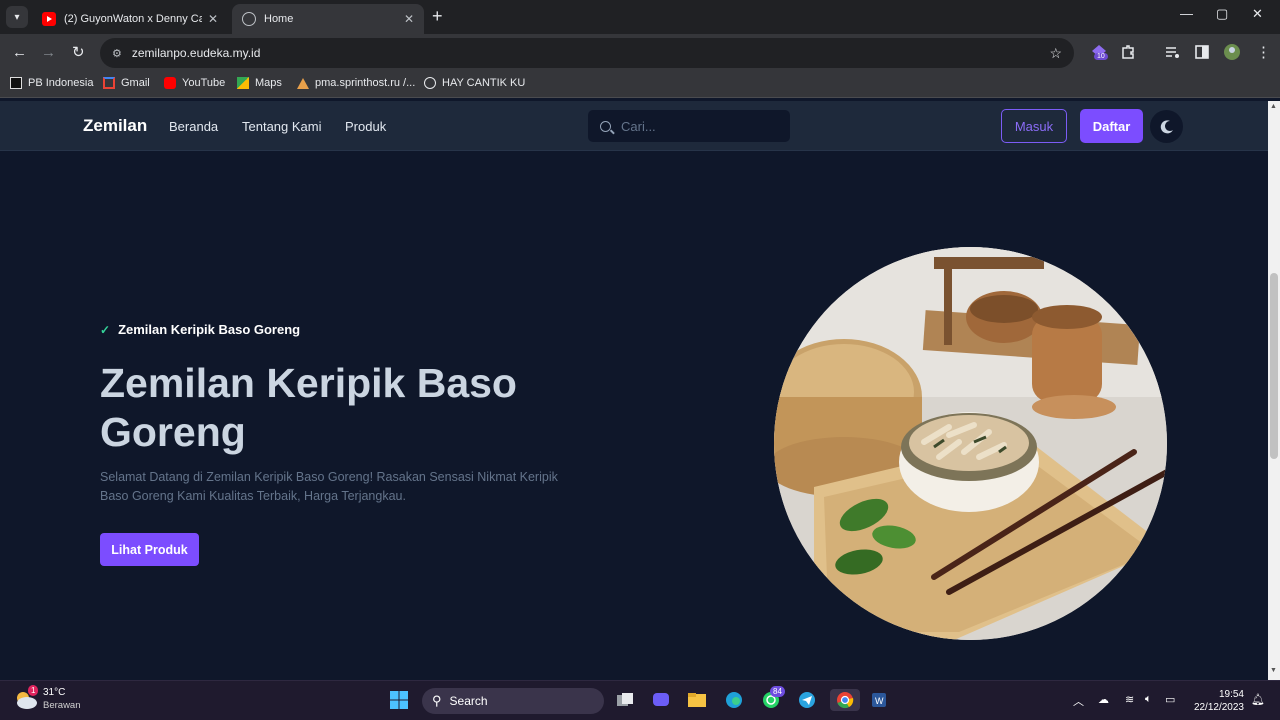  What do you see at coordinates (1129, 699) in the screenshot?
I see `wifi-icon: ≋` at bounding box center [1129, 699].